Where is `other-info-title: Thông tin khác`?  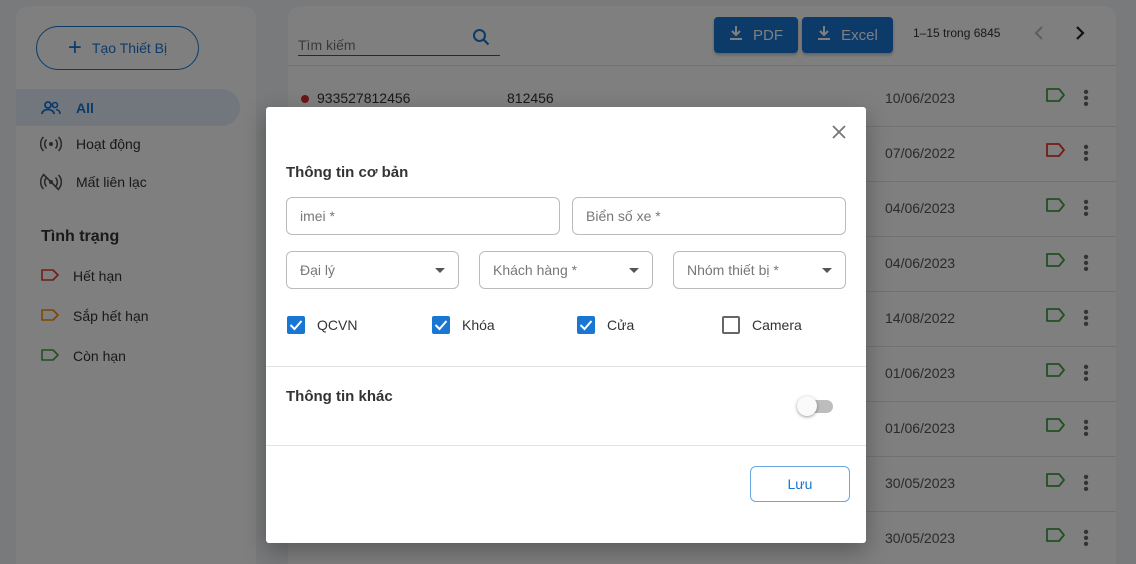
other-info-title: Thông tin khác is located at coordinates (339, 396).